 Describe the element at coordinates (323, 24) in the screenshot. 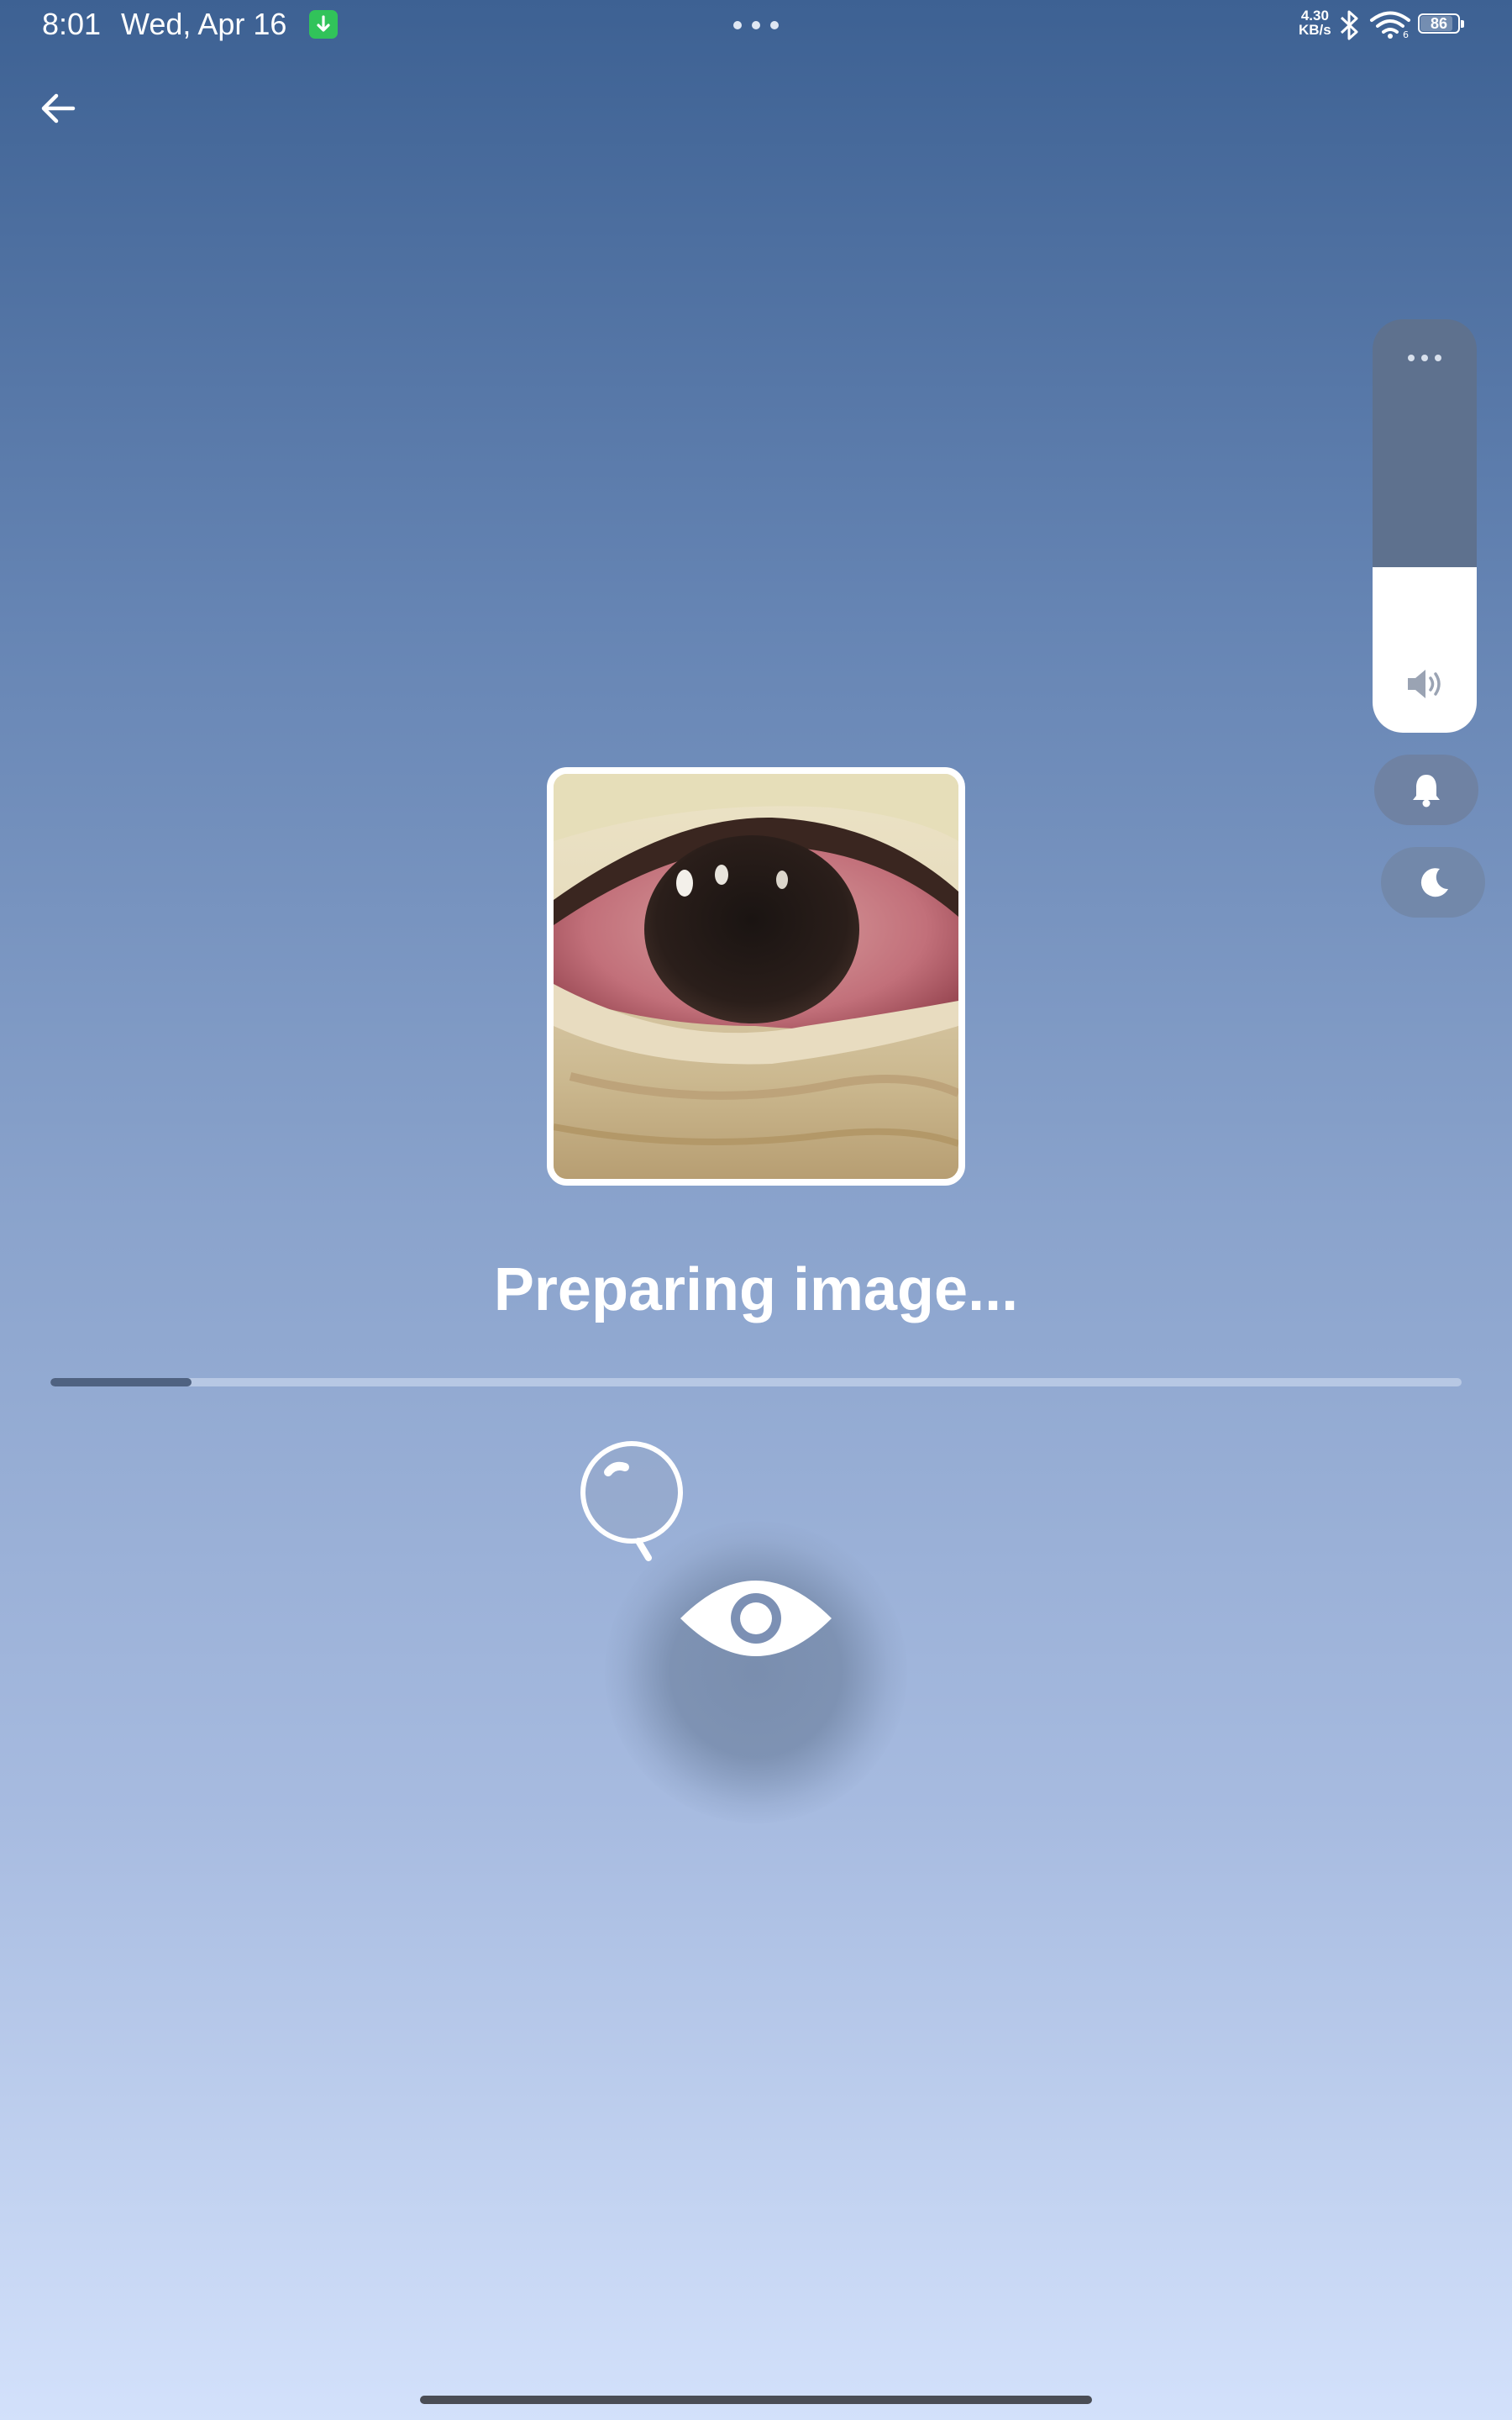

I see `download-notification-icon` at that location.